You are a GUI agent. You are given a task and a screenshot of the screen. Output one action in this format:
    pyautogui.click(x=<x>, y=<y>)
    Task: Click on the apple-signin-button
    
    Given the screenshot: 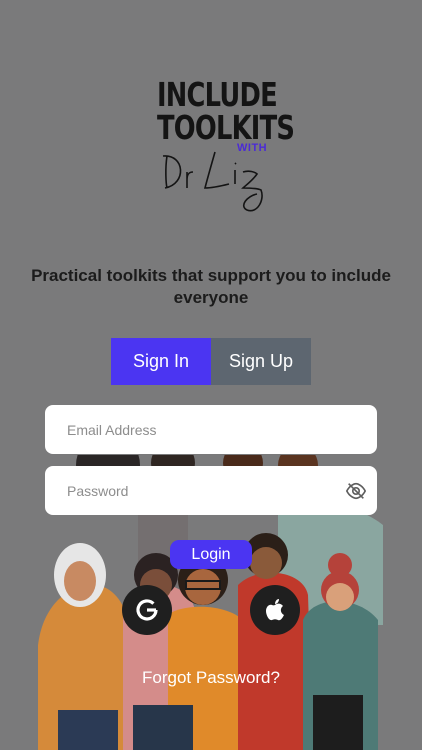 What is the action you would take?
    pyautogui.click(x=275, y=610)
    